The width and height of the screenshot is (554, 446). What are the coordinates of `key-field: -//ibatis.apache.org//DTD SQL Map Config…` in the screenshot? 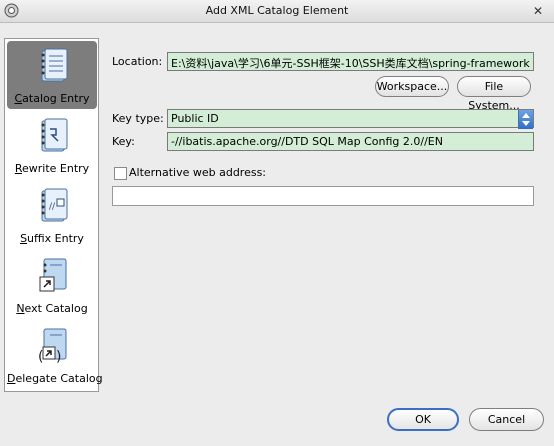 It's located at (350, 141).